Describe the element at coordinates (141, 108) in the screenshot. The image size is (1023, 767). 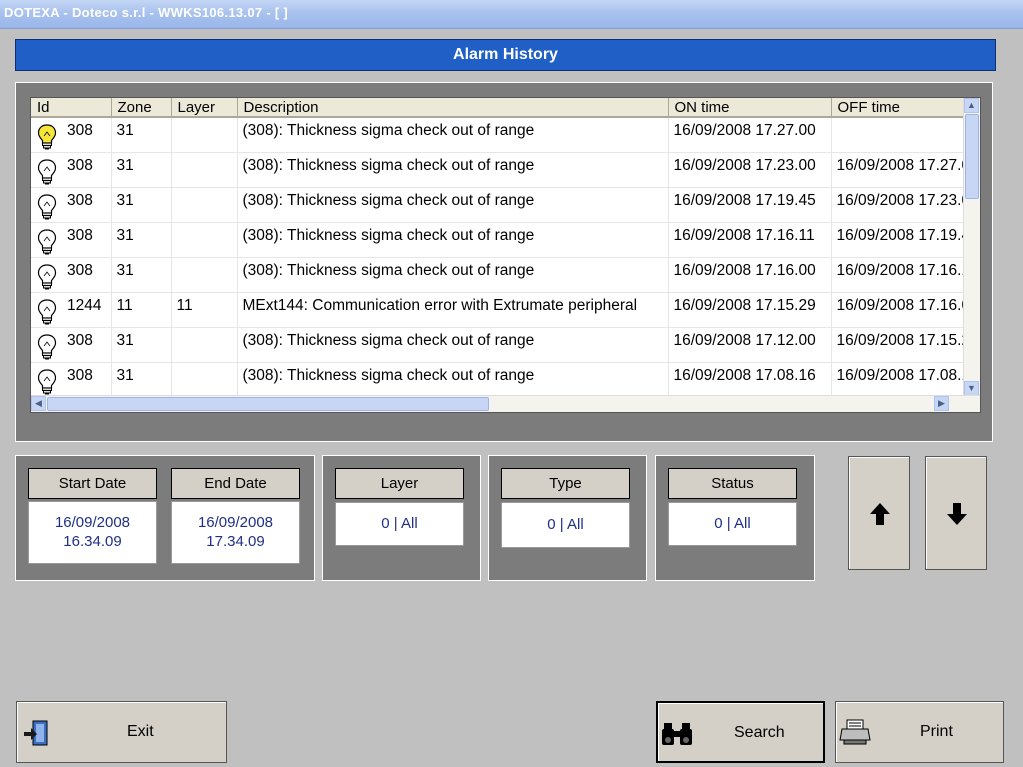
I see `column-header-zone: Zone` at that location.